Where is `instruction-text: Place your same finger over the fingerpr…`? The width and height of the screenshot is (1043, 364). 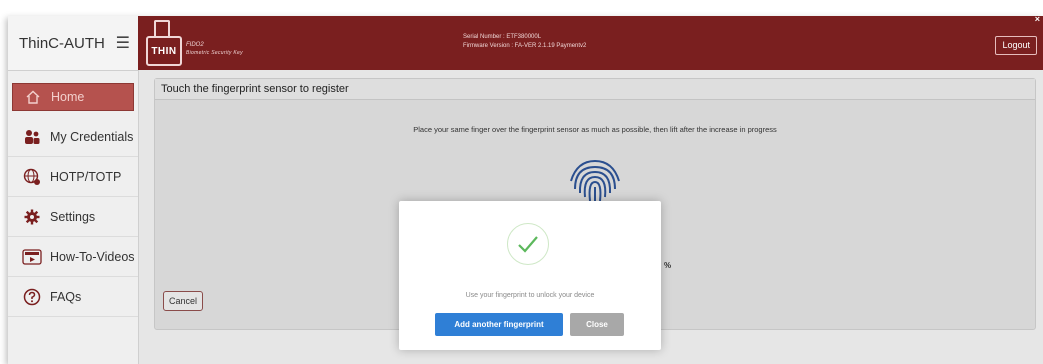 instruction-text: Place your same finger over the fingerpr… is located at coordinates (595, 129).